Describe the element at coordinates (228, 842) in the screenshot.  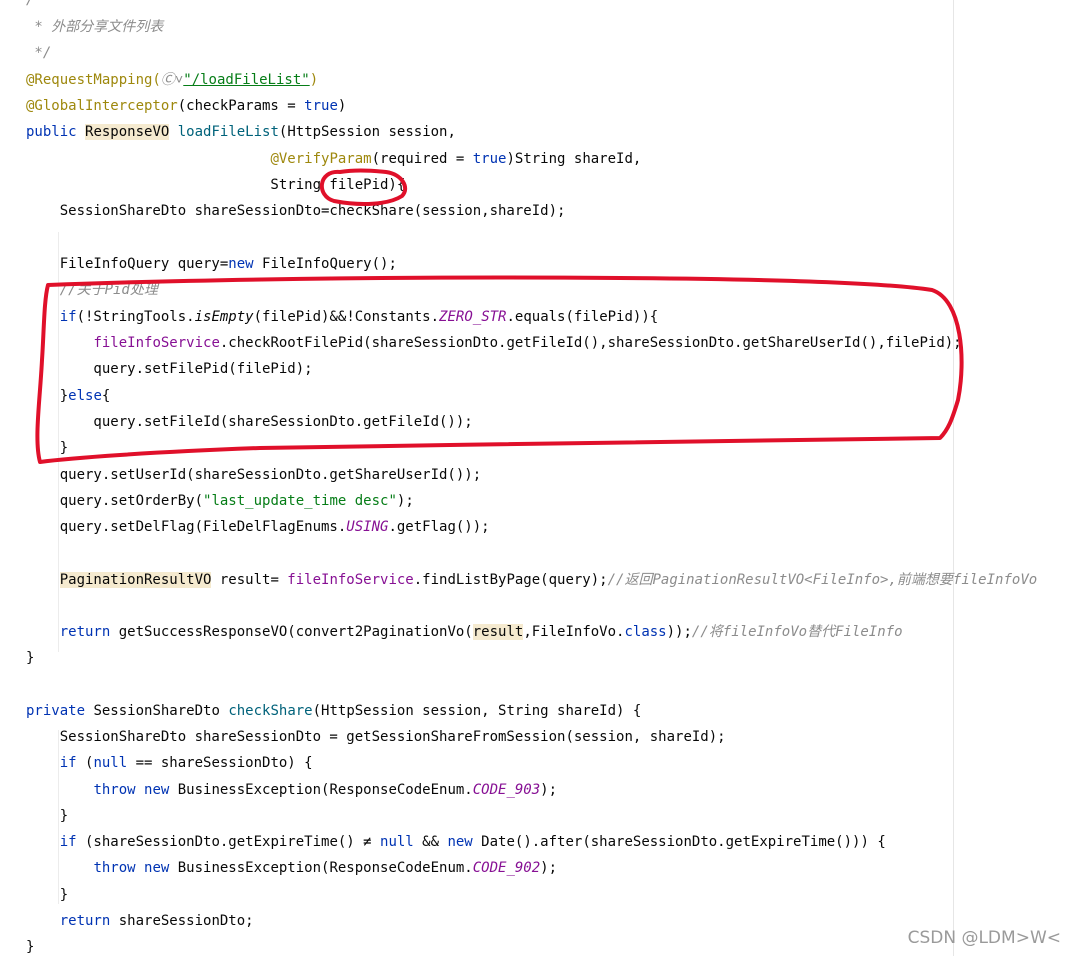
I see `code-token: (shareSessionDto.getExpireTime() ≠` at that location.